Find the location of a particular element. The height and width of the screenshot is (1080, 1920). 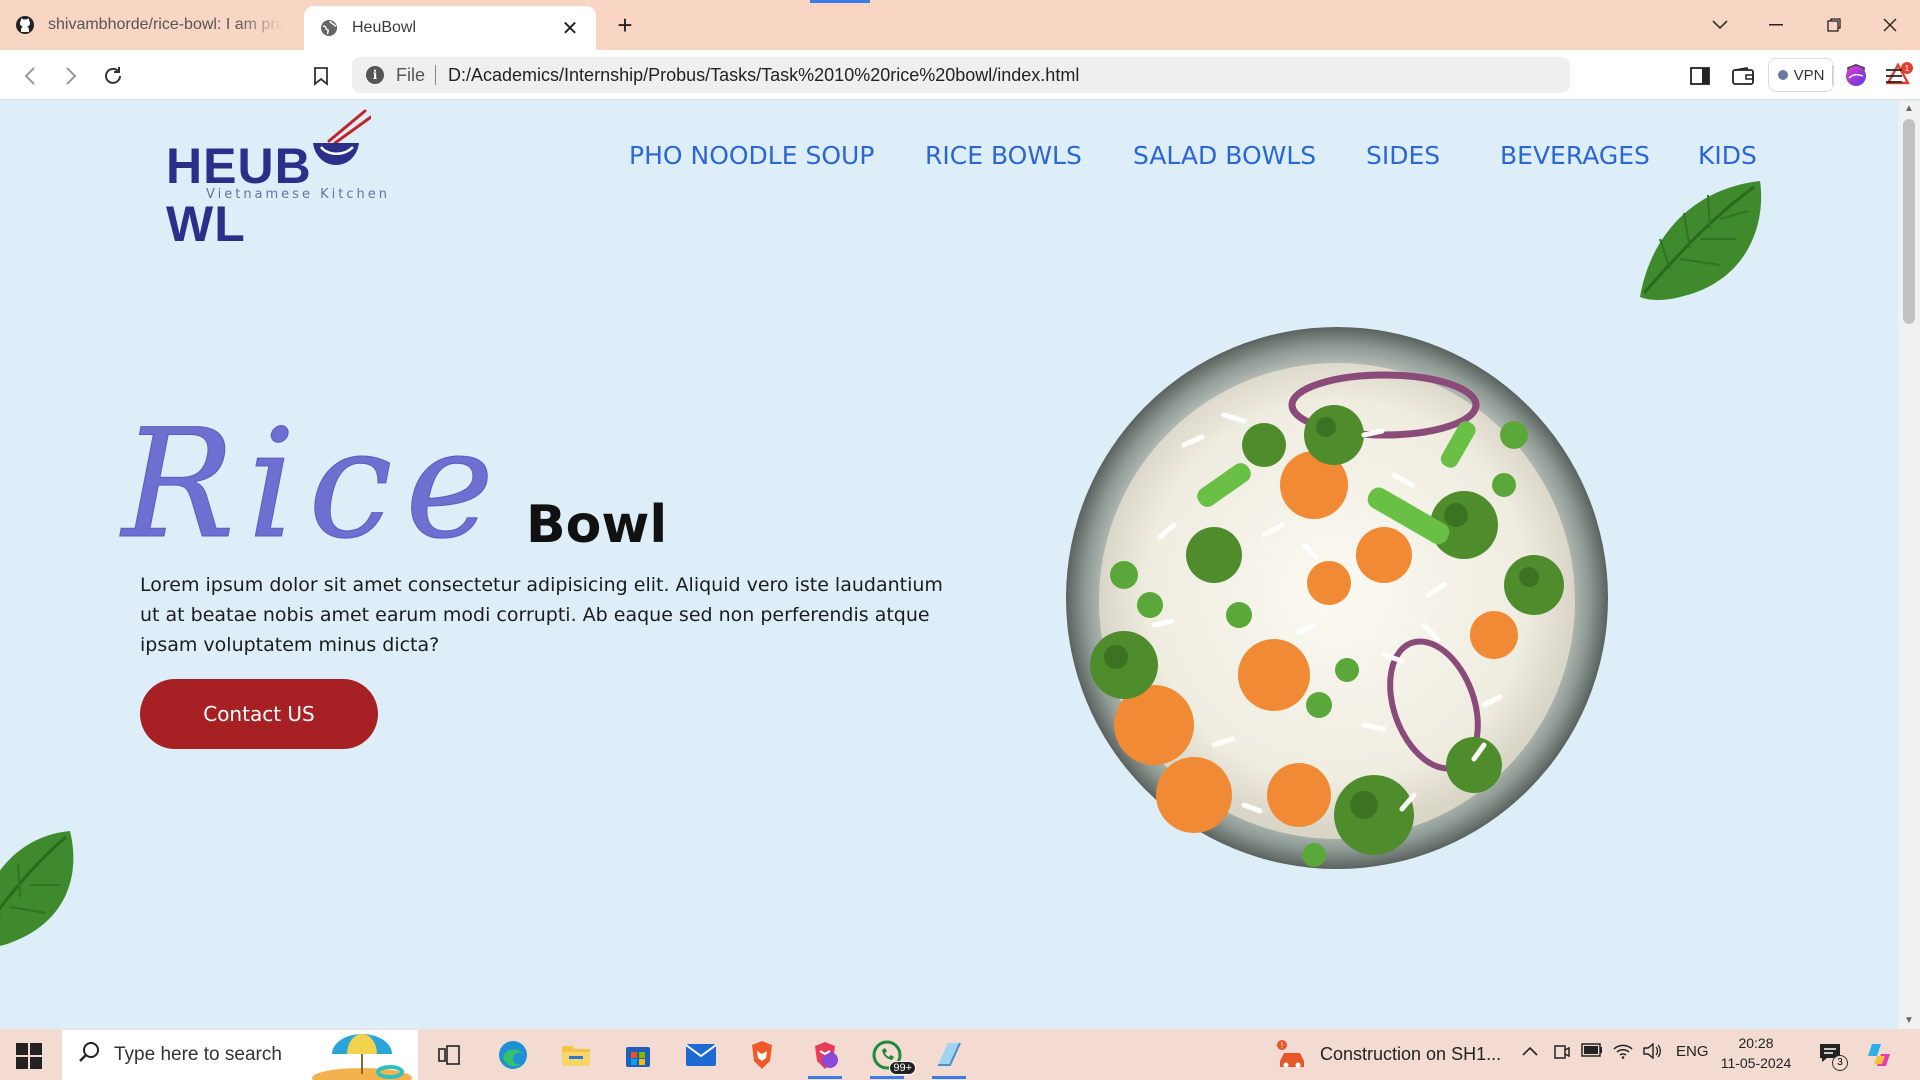

tab-title: HeuBowl is located at coordinates (384, 27).